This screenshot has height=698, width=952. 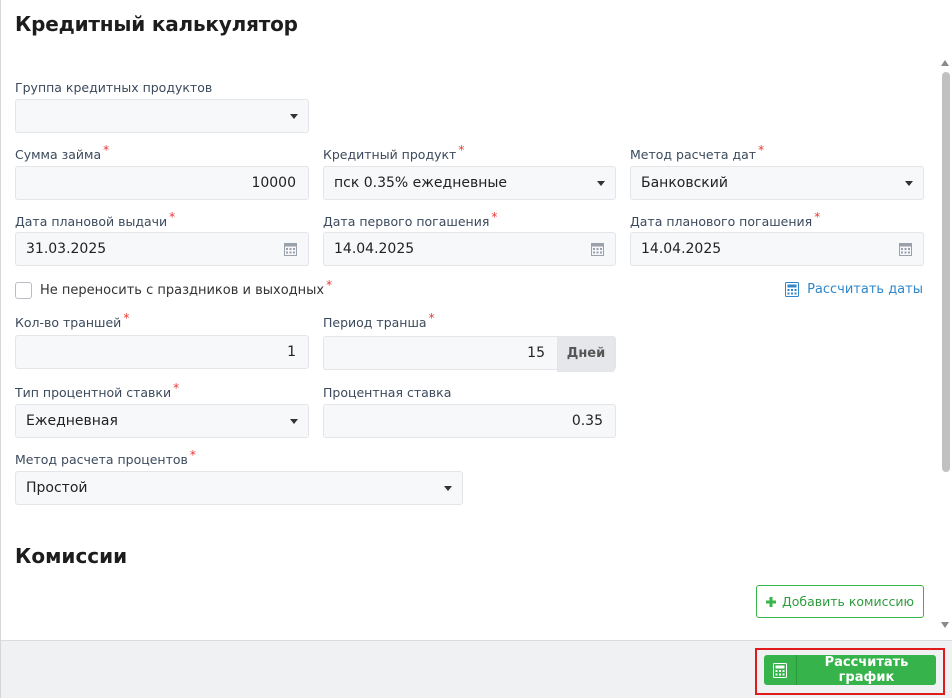 I want to click on rate-input: 0.35, so click(x=469, y=421).